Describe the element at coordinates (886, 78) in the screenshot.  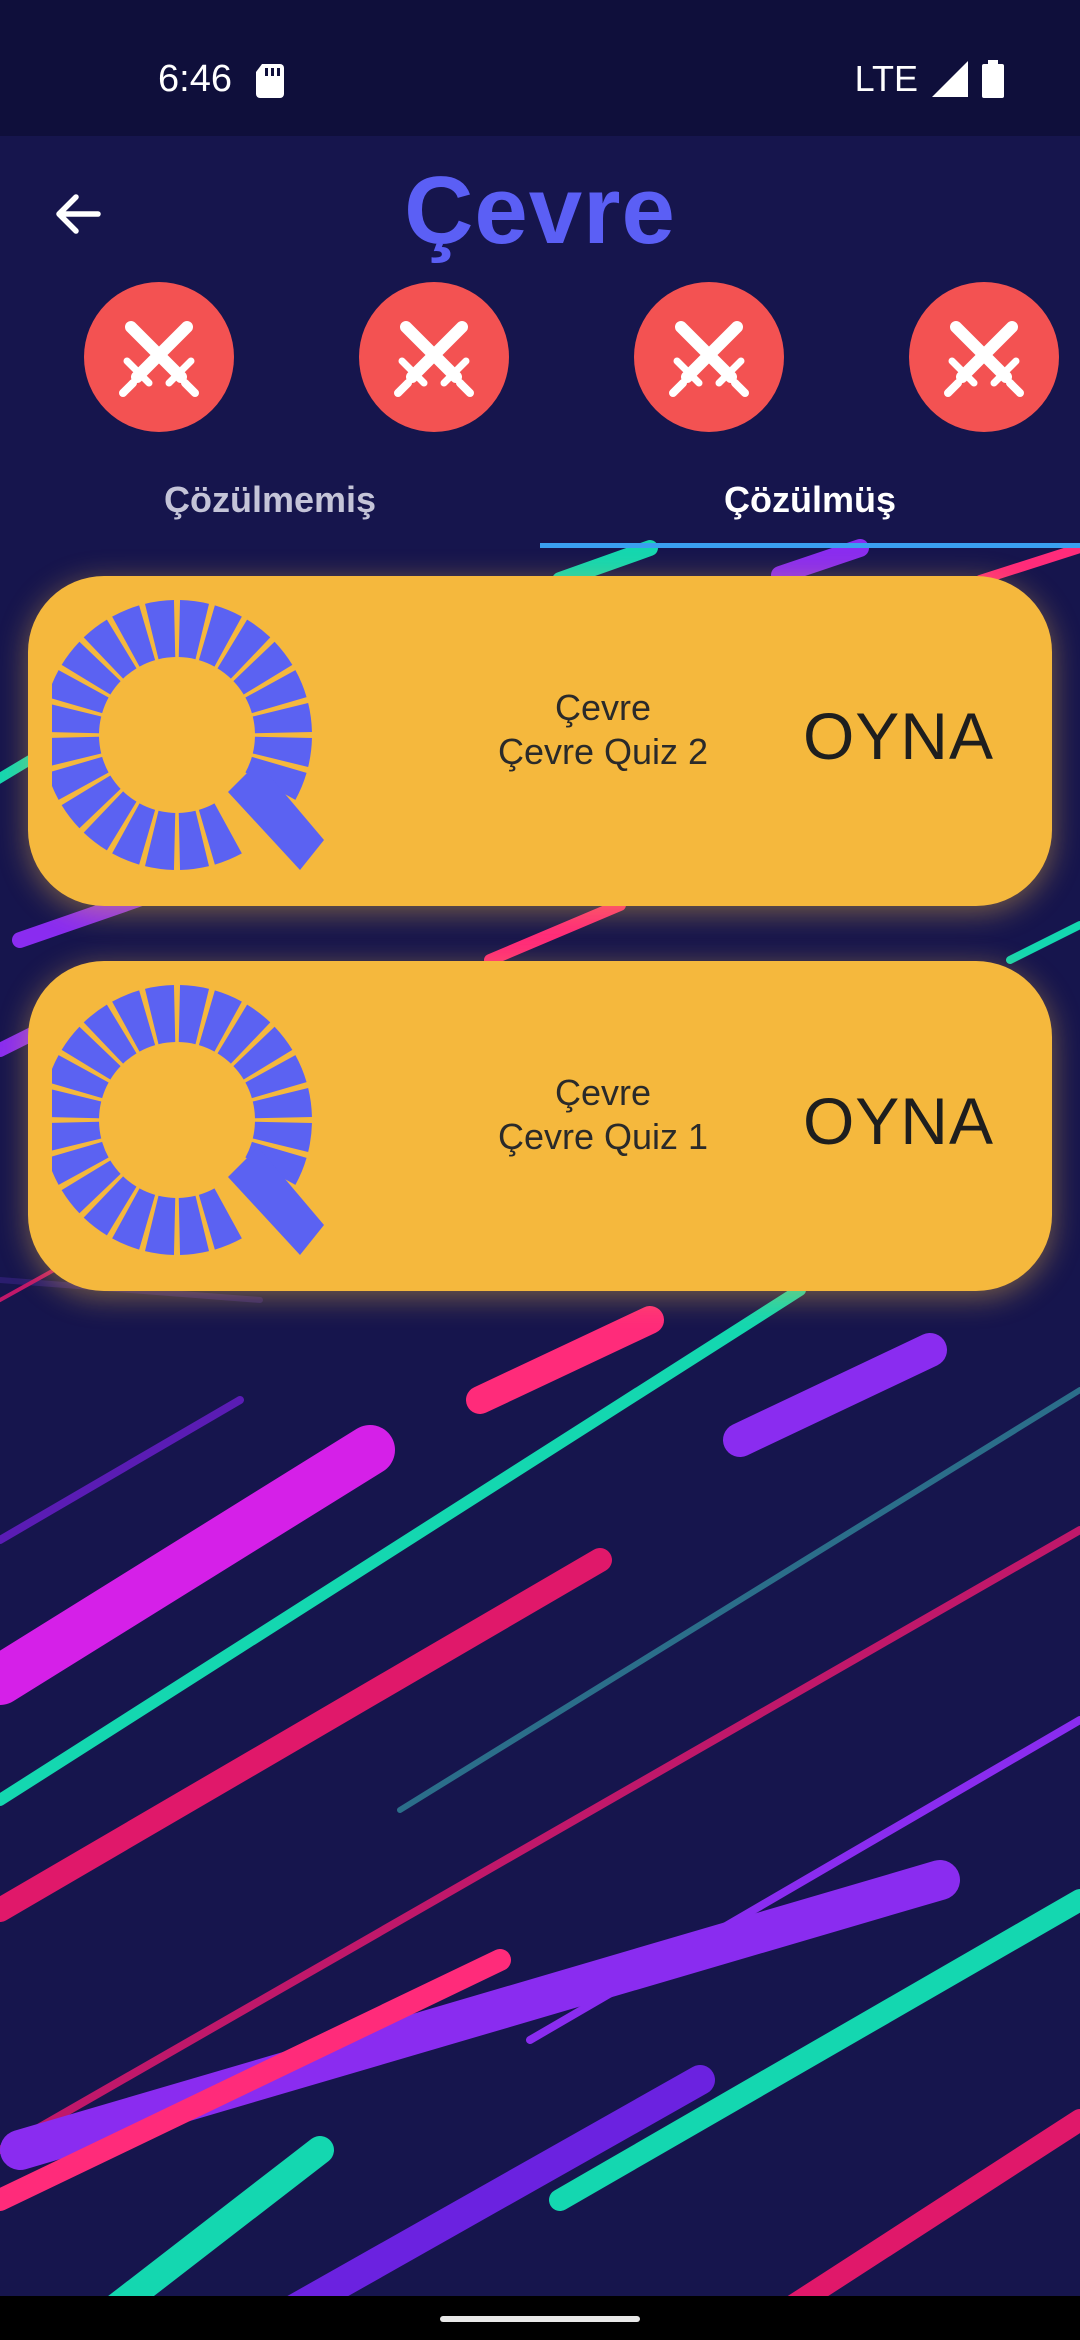
I see `network-type: LTE` at that location.